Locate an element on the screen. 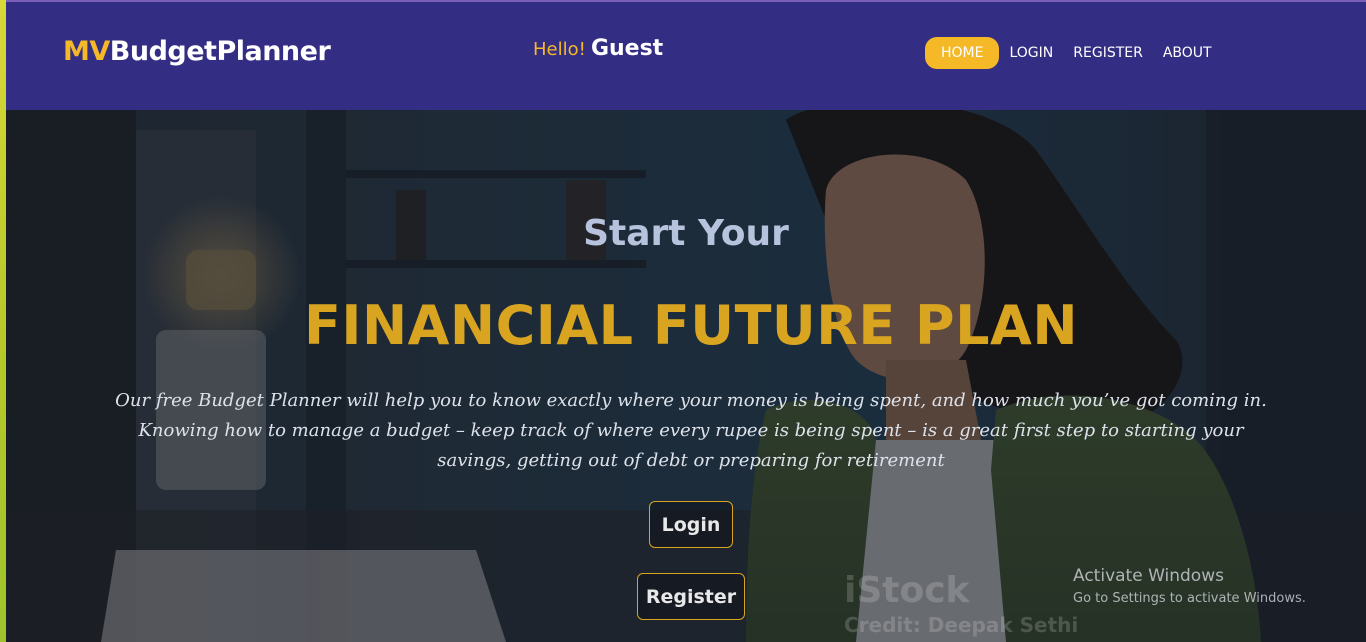 The height and width of the screenshot is (642, 1366). greeting-username: Guest is located at coordinates (627, 48).